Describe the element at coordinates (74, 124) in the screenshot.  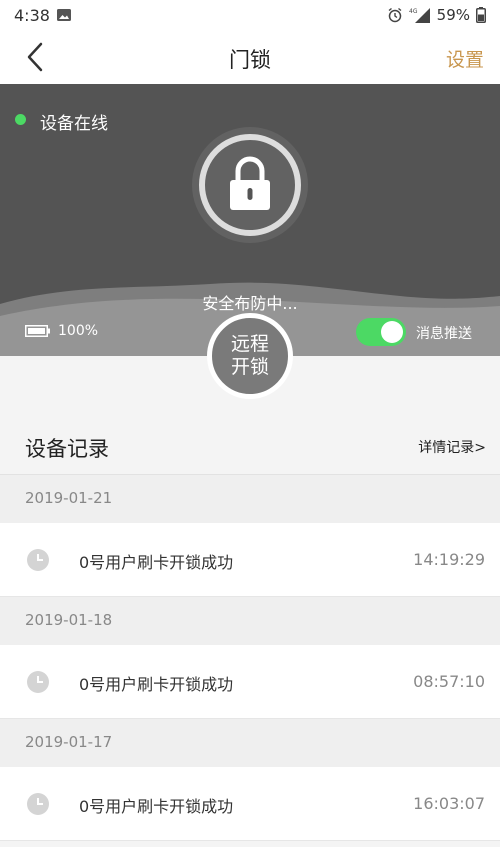
I see `online-status-label: 设备在线` at that location.